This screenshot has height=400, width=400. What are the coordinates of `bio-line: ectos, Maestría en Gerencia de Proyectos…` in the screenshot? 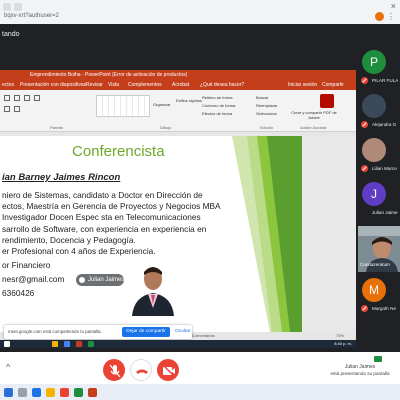 It's located at (111, 206).